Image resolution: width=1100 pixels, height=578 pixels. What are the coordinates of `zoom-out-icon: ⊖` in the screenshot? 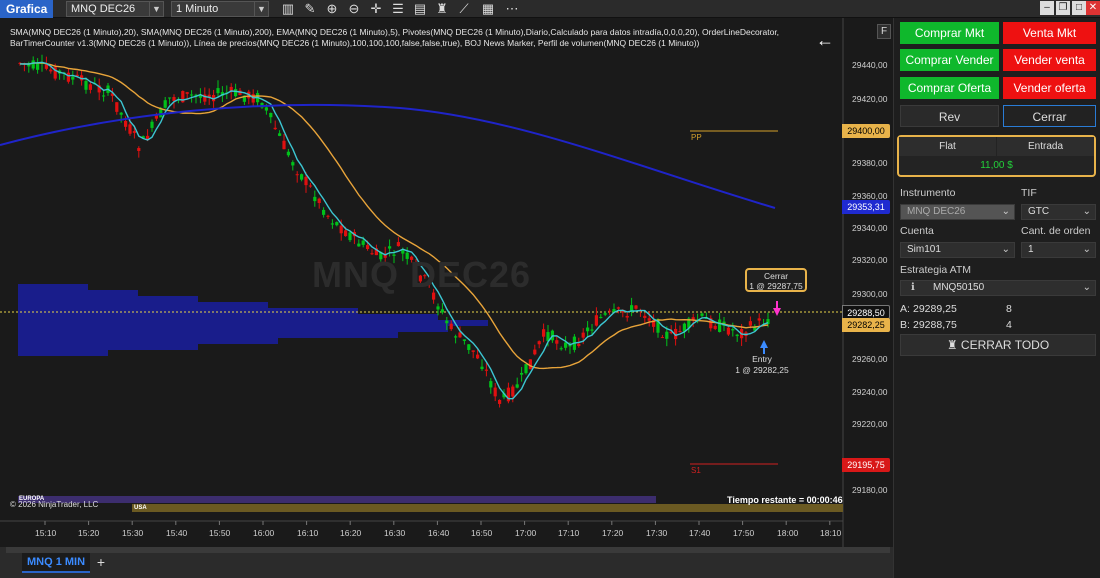 It's located at (354, 9).